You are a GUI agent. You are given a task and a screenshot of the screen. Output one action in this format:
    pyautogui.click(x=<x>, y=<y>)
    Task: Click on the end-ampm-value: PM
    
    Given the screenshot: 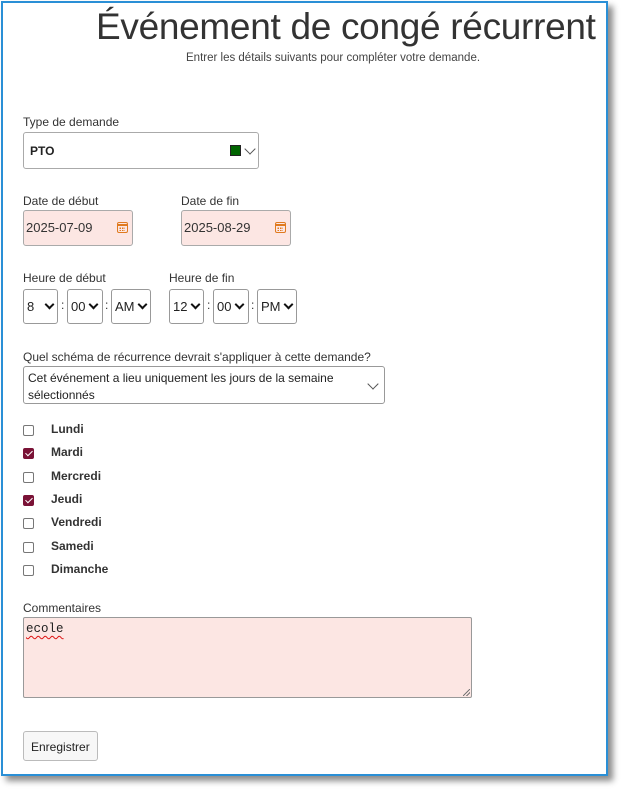 What is the action you would take?
    pyautogui.click(x=271, y=306)
    